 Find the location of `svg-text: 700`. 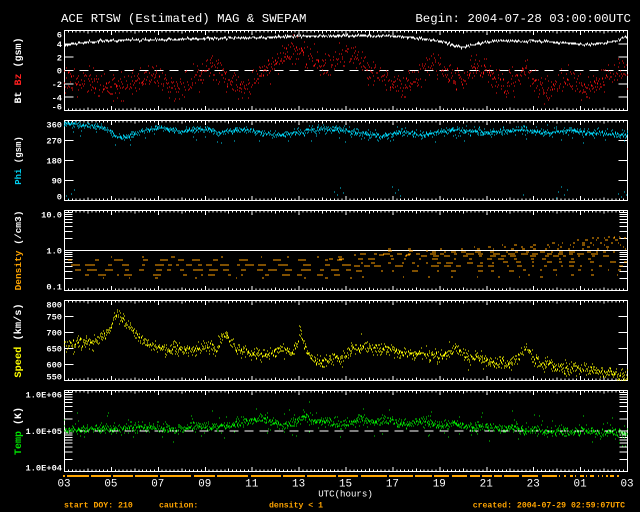

svg-text: 700 is located at coordinates (54, 334).